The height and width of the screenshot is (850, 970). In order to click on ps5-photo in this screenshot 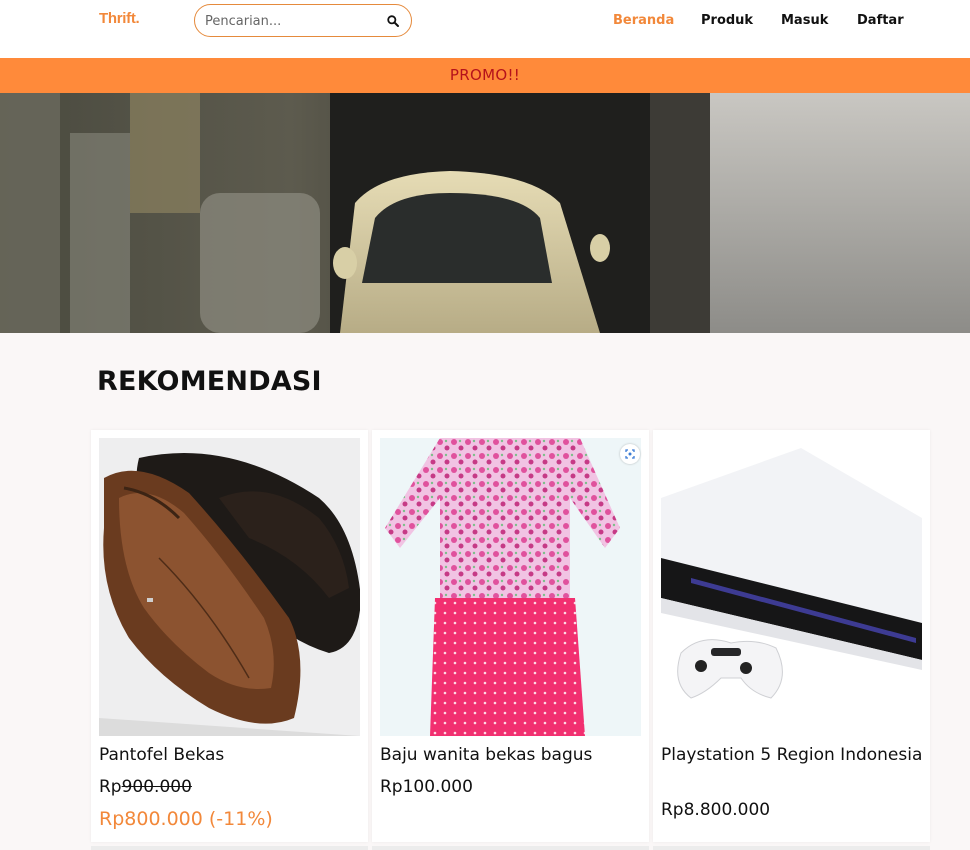, I will do `click(791, 587)`.